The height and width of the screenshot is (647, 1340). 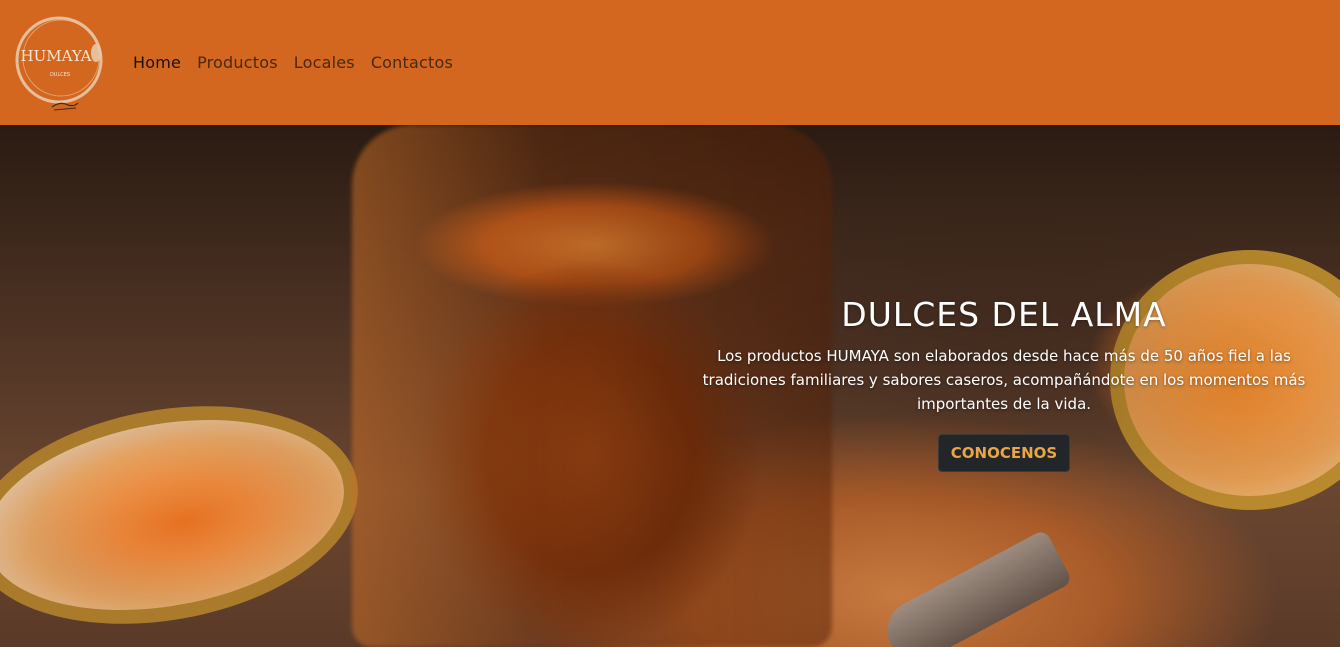 What do you see at coordinates (60, 75) in the screenshot?
I see `svg-text: DULCES` at bounding box center [60, 75].